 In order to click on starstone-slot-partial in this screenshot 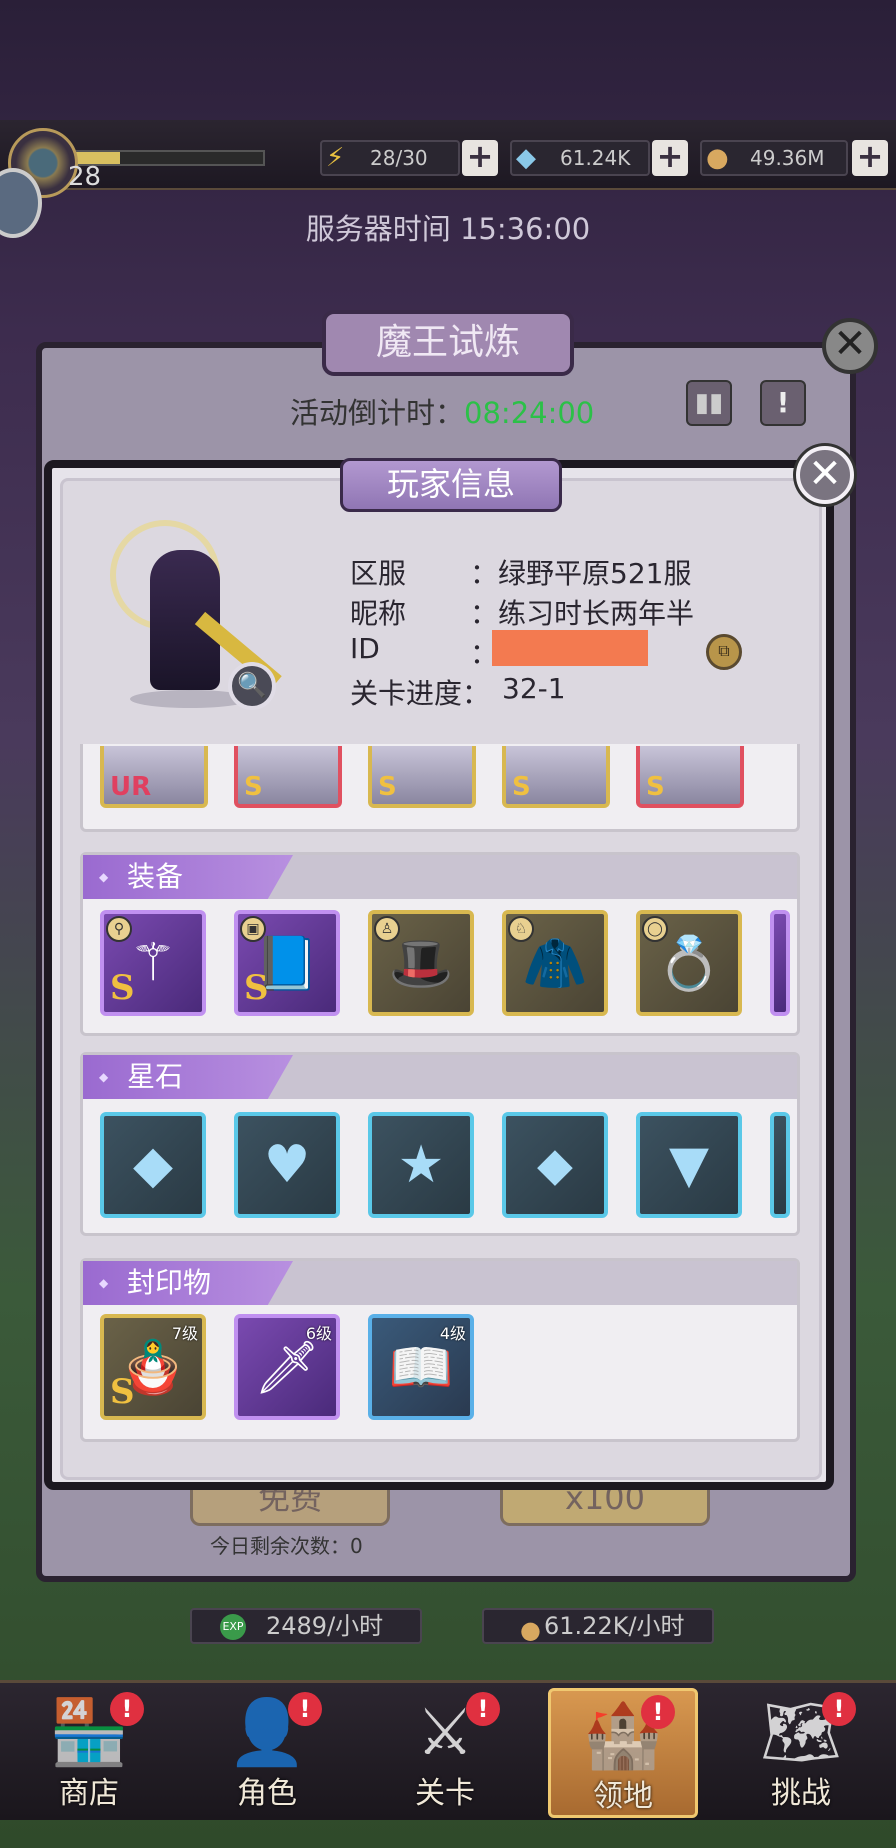, I will do `click(780, 1165)`.